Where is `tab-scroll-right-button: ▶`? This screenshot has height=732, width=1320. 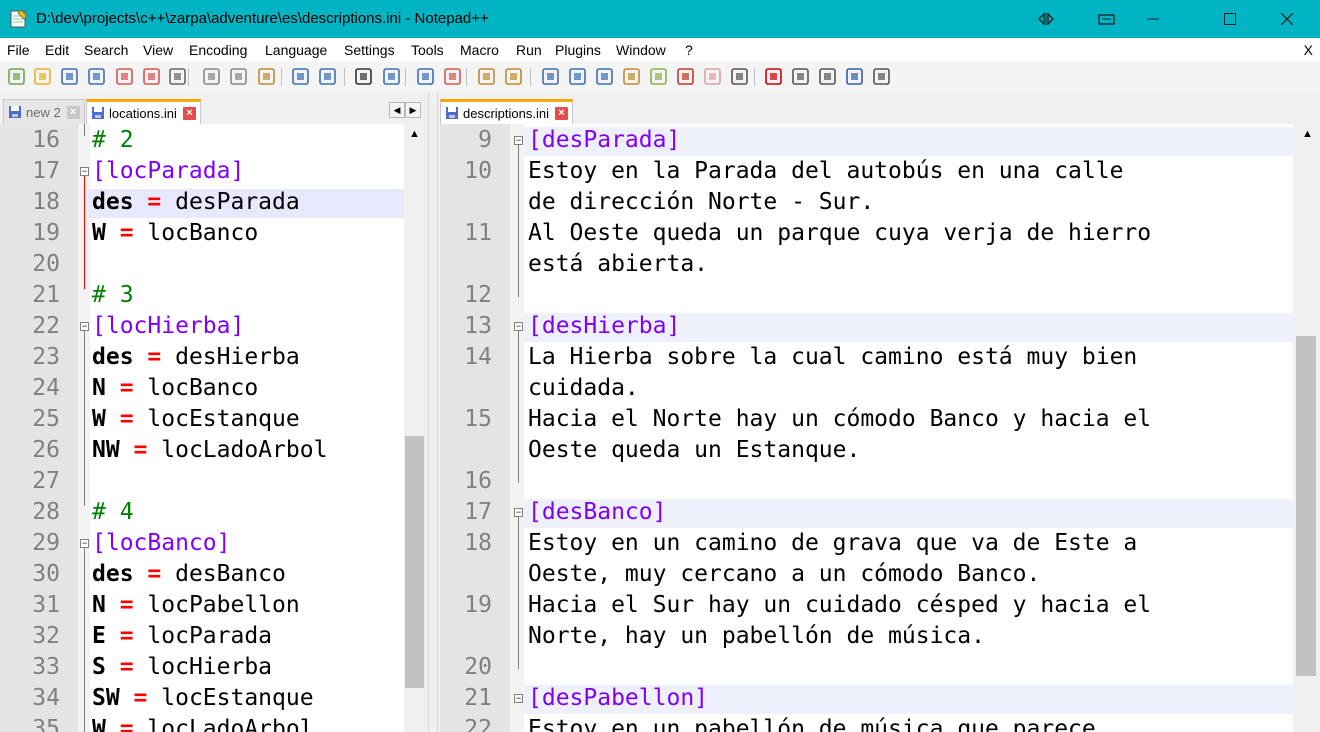
tab-scroll-right-button: ▶ is located at coordinates (413, 110).